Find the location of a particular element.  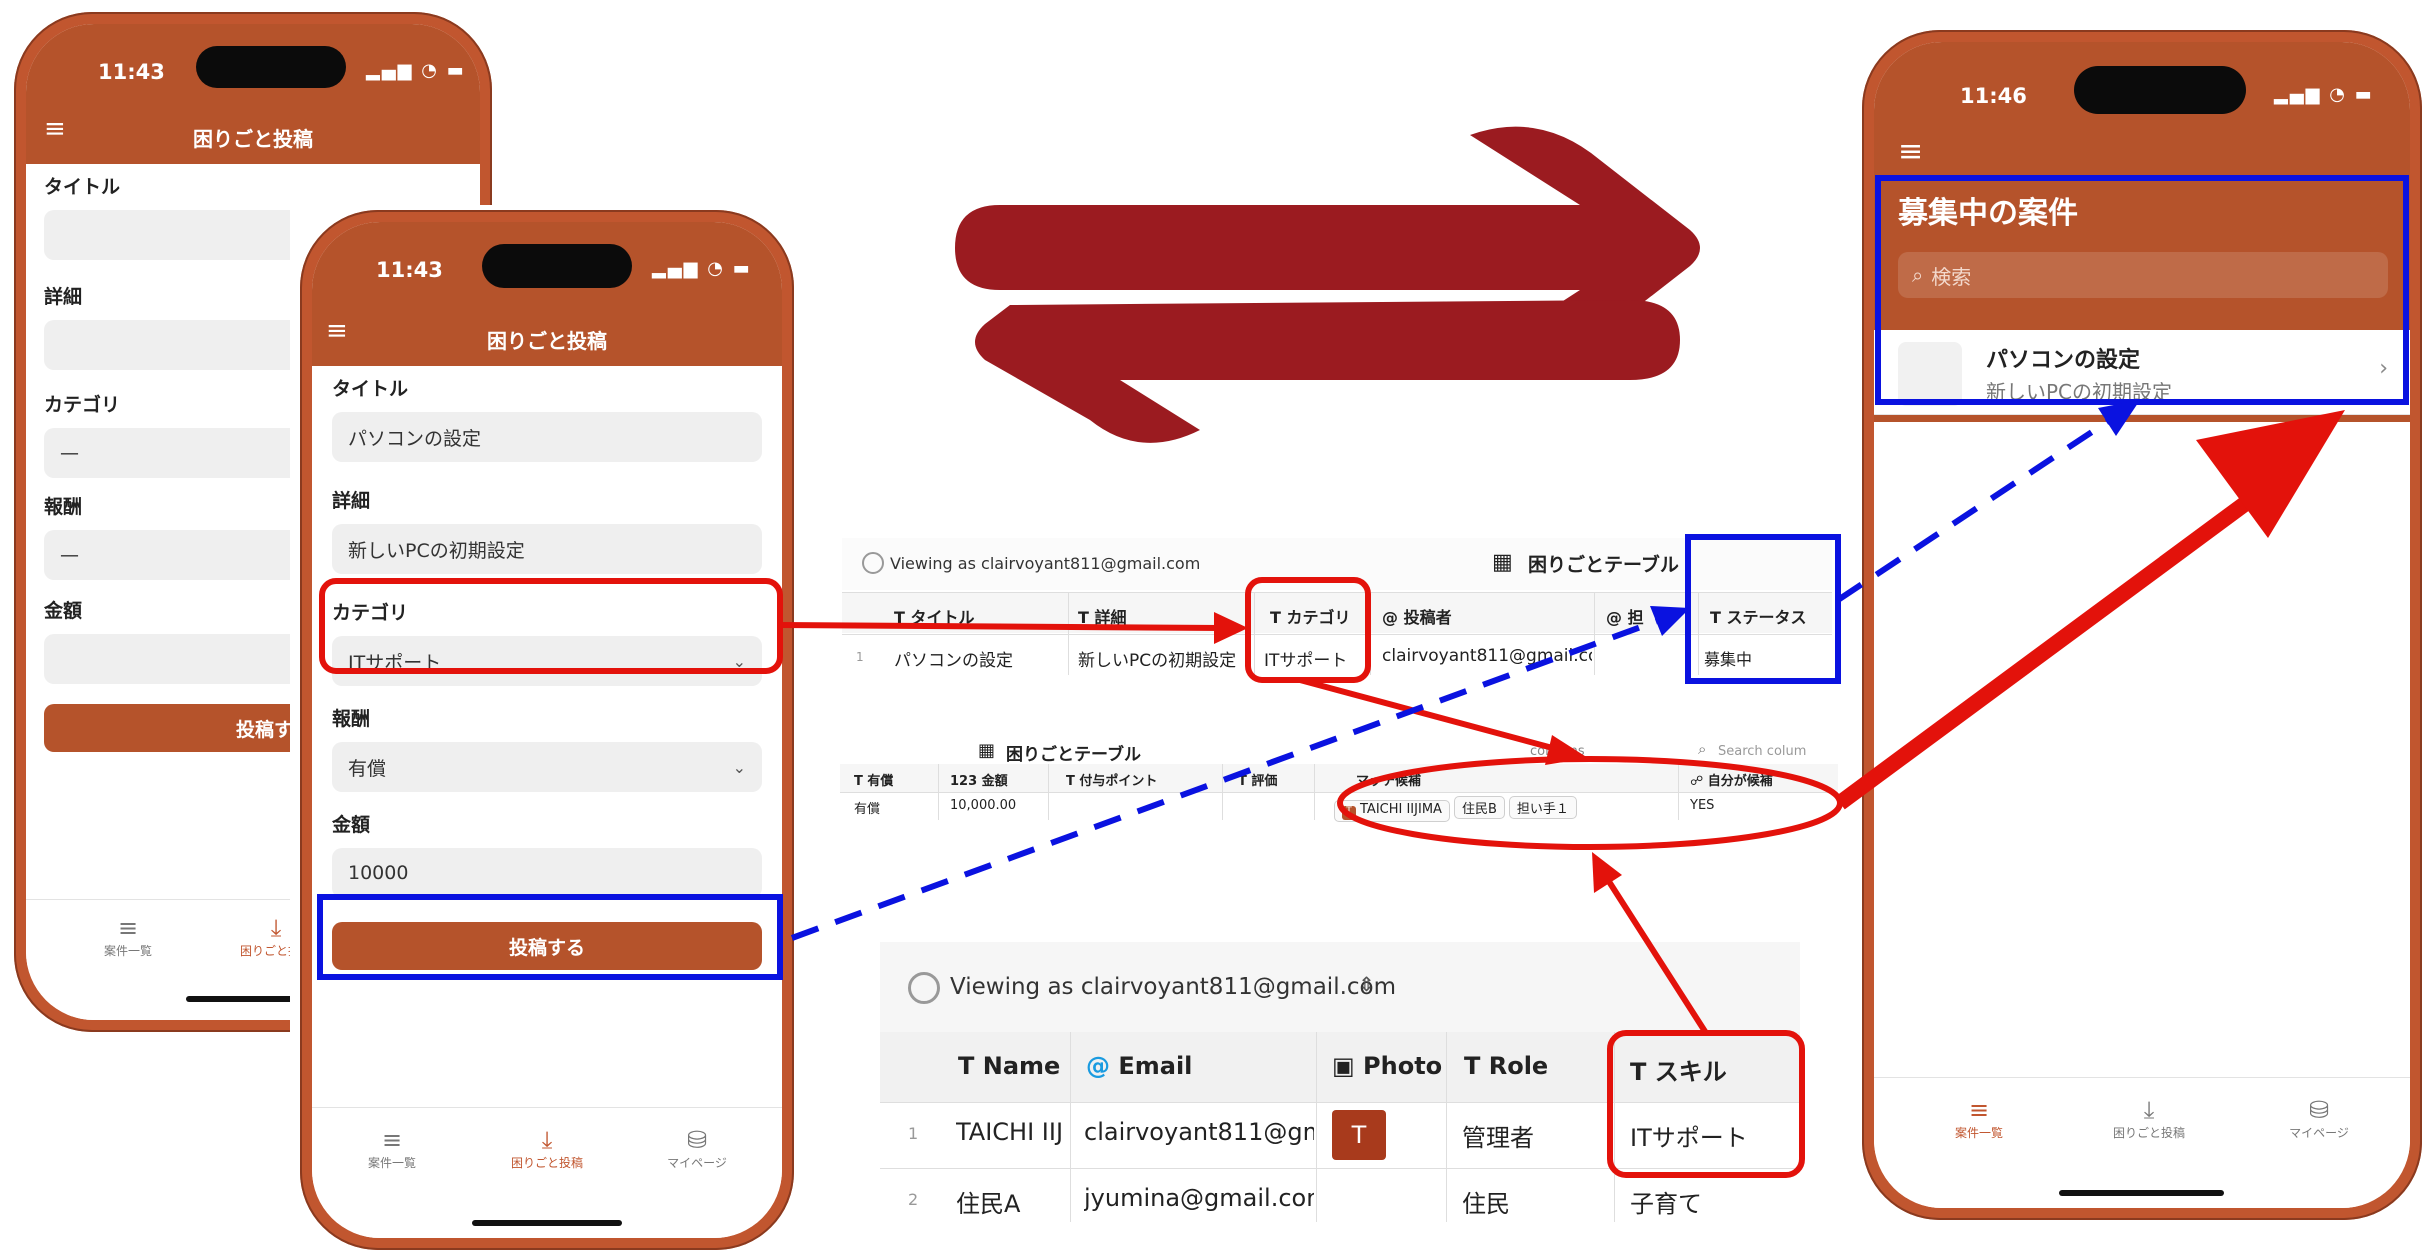

sync-arrows-icon is located at coordinates (1327, 284).